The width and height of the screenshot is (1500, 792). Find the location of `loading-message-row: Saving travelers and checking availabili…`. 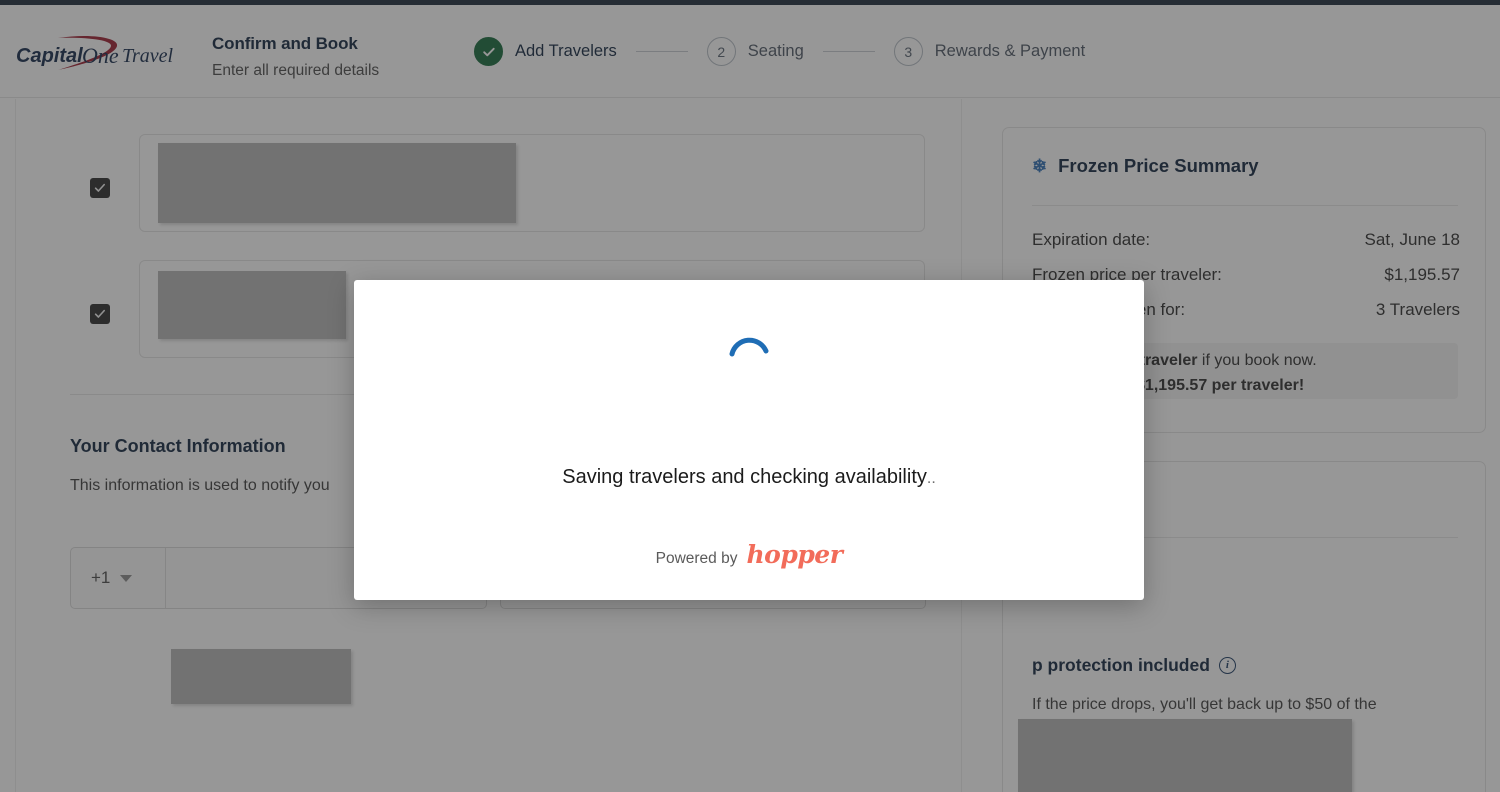

loading-message-row: Saving travelers and checking availabili… is located at coordinates (749, 477).